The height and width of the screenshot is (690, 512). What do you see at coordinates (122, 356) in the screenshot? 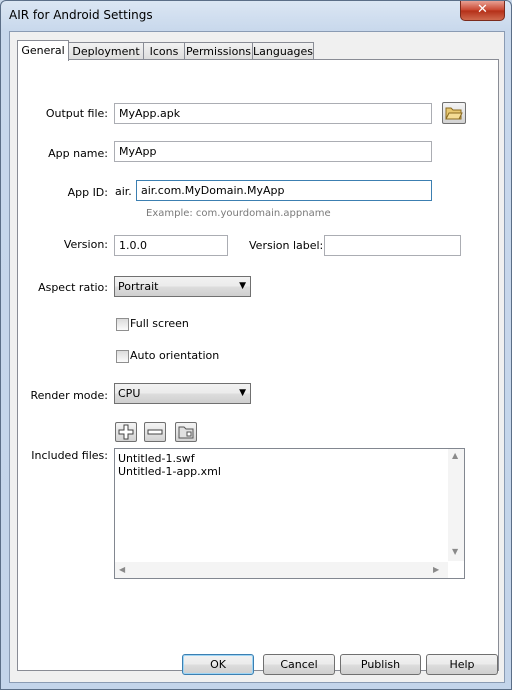
I see `auto-orientation-checkbox` at bounding box center [122, 356].